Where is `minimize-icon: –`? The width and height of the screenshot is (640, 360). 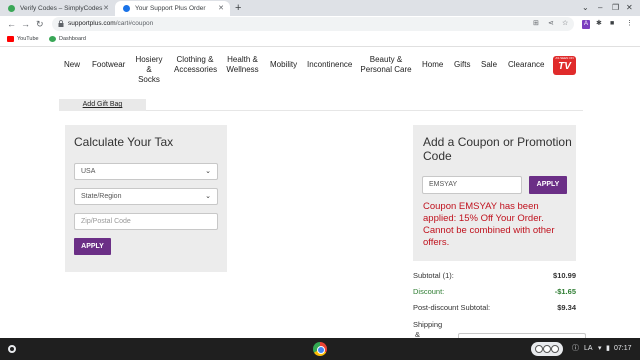 minimize-icon: – is located at coordinates (600, 8).